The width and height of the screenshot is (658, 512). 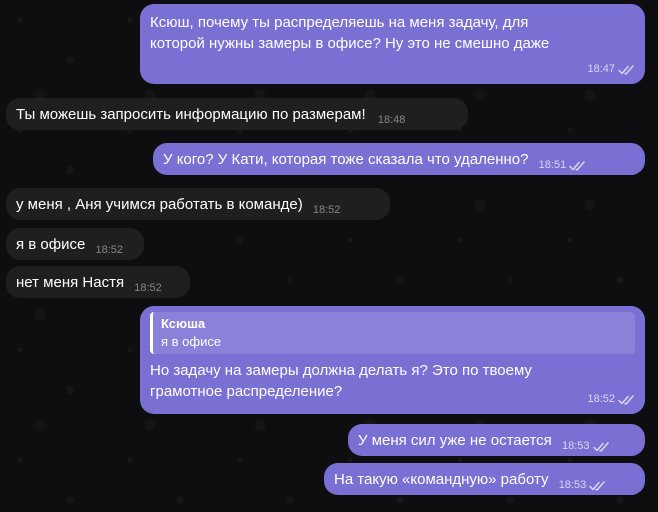 I want to click on message-text: я в офисе, so click(x=51, y=244).